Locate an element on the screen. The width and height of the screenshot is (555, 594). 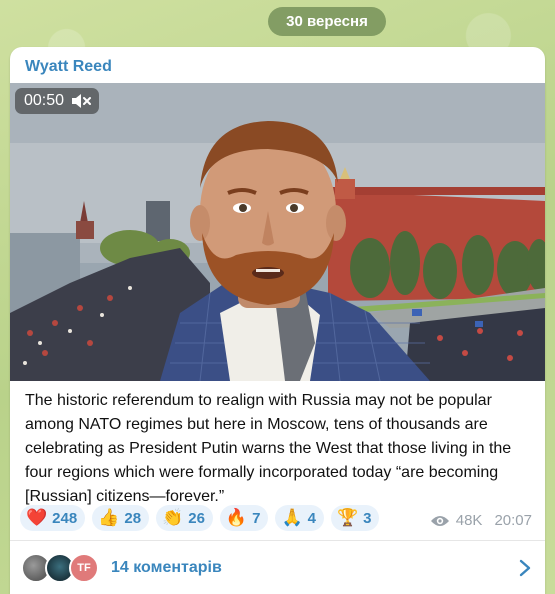
post-time: 20:07 is located at coordinates (513, 520).